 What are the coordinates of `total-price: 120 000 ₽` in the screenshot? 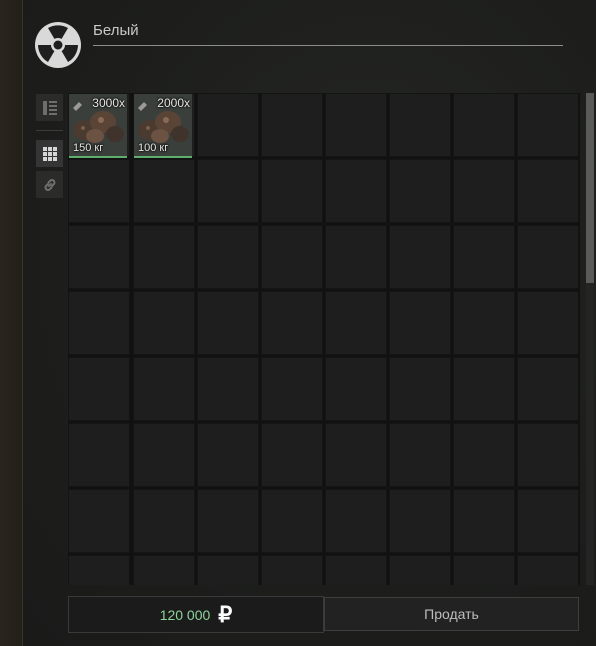 It's located at (196, 614).